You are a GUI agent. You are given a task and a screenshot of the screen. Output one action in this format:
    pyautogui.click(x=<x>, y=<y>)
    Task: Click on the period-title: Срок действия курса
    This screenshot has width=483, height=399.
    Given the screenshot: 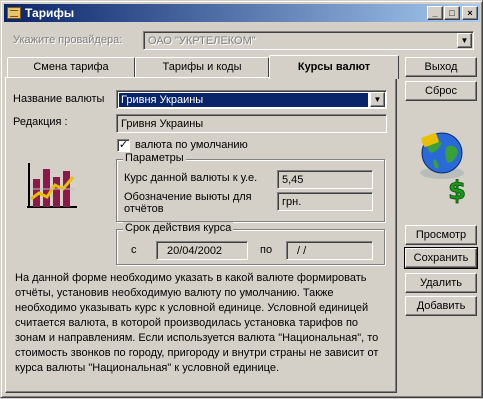 What is the action you would take?
    pyautogui.click(x=178, y=228)
    